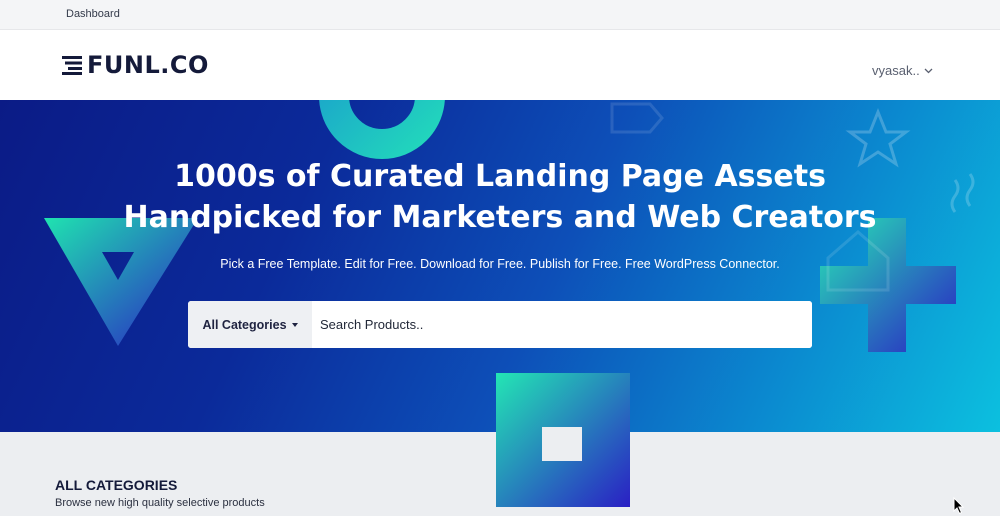  I want to click on logo-text: FUNL.CO, so click(148, 65).